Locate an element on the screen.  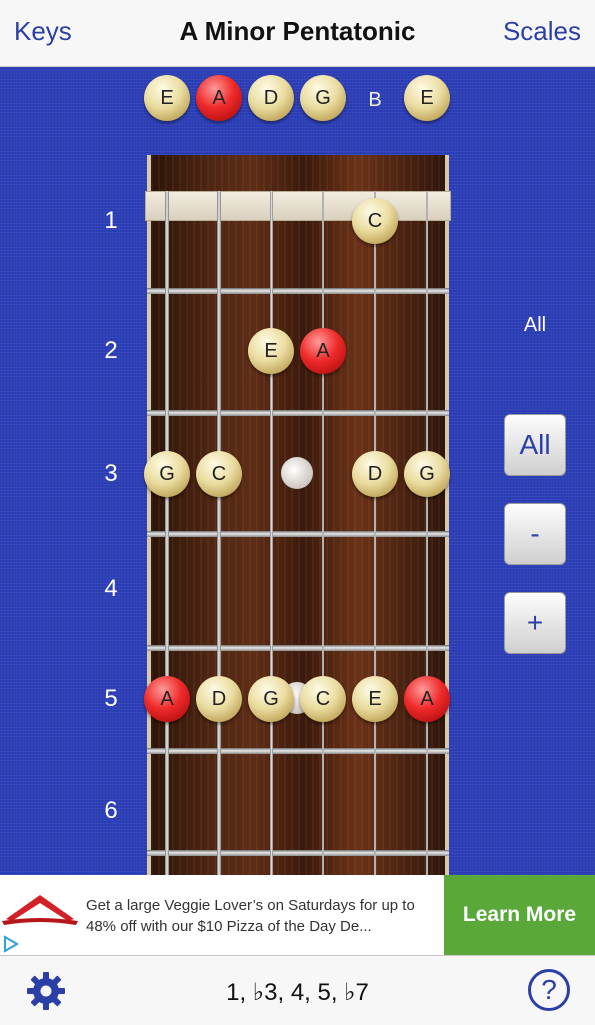
note-fret-3-string-6: G is located at coordinates (427, 474).